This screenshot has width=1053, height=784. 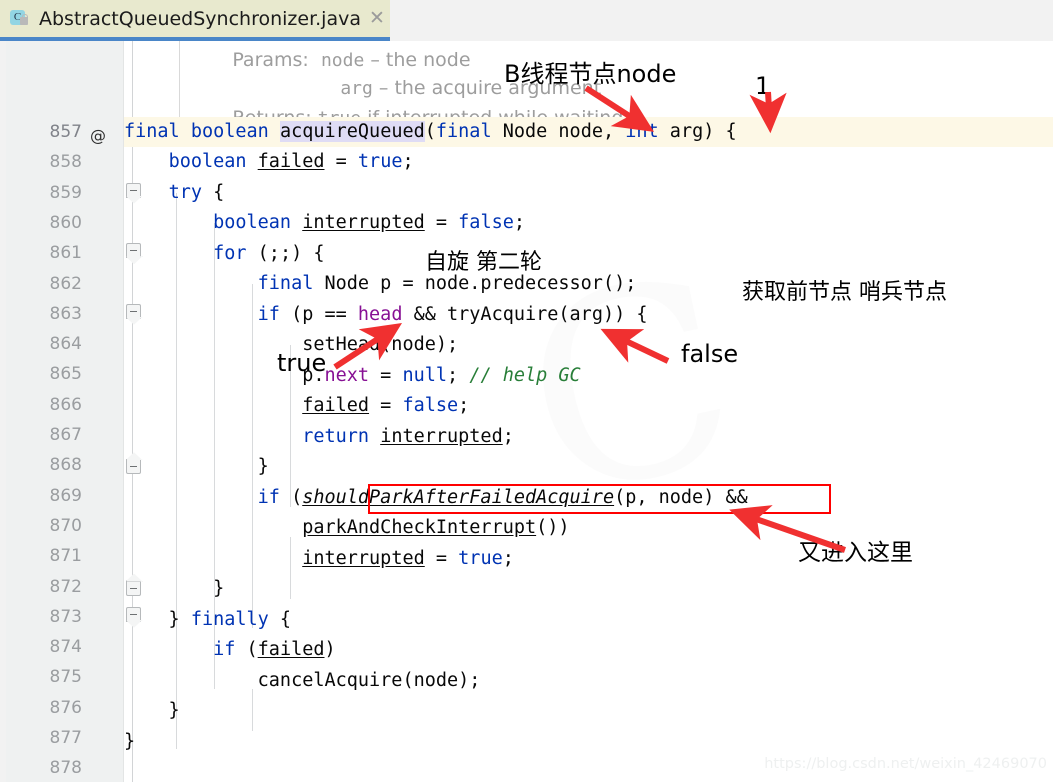 What do you see at coordinates (44, 314) in the screenshot?
I see `line-number-863: 863` at bounding box center [44, 314].